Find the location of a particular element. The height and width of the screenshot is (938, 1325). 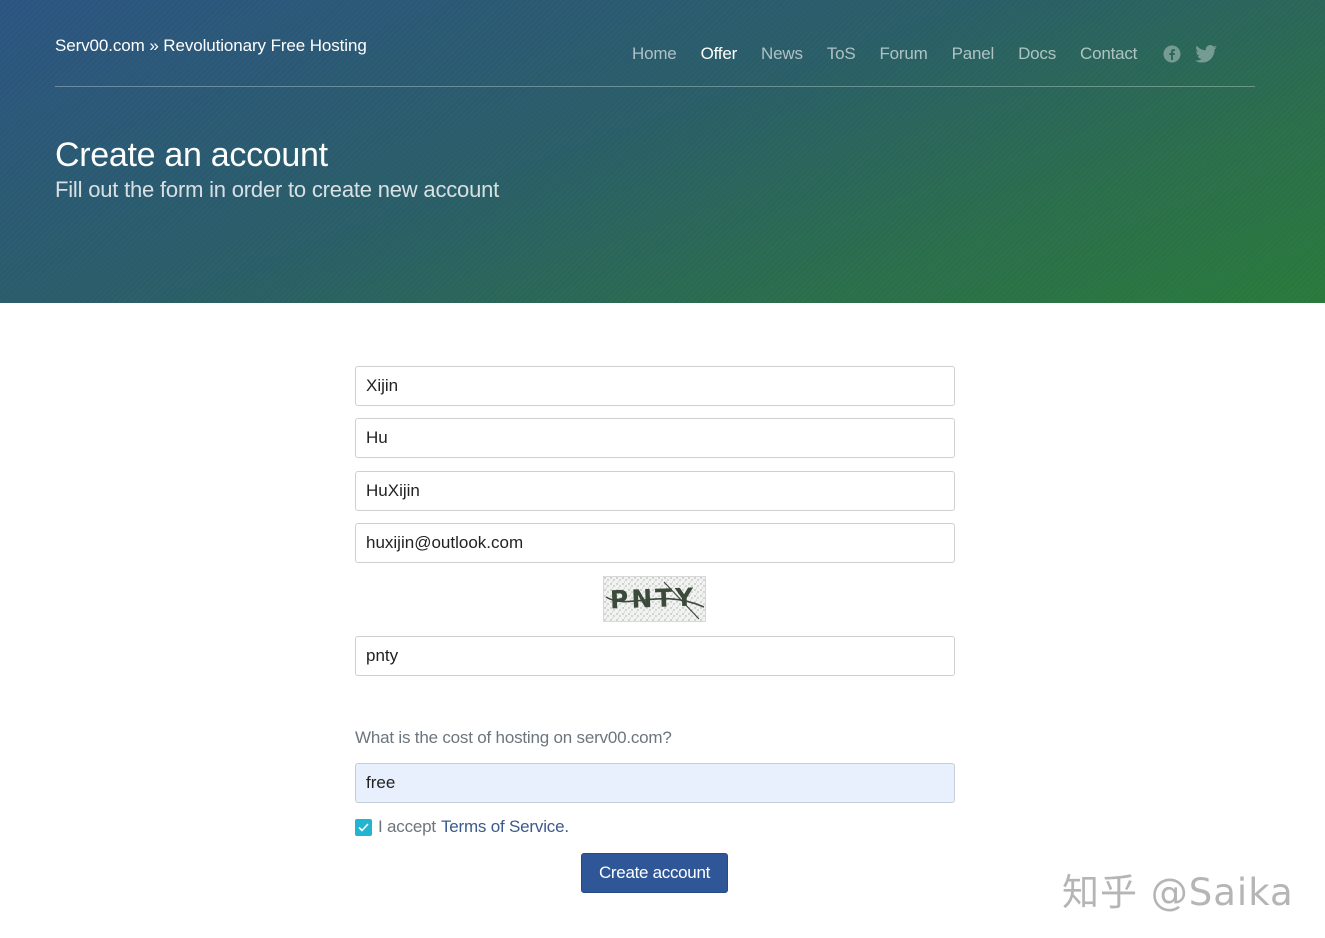

checkmark-icon is located at coordinates (363, 827).